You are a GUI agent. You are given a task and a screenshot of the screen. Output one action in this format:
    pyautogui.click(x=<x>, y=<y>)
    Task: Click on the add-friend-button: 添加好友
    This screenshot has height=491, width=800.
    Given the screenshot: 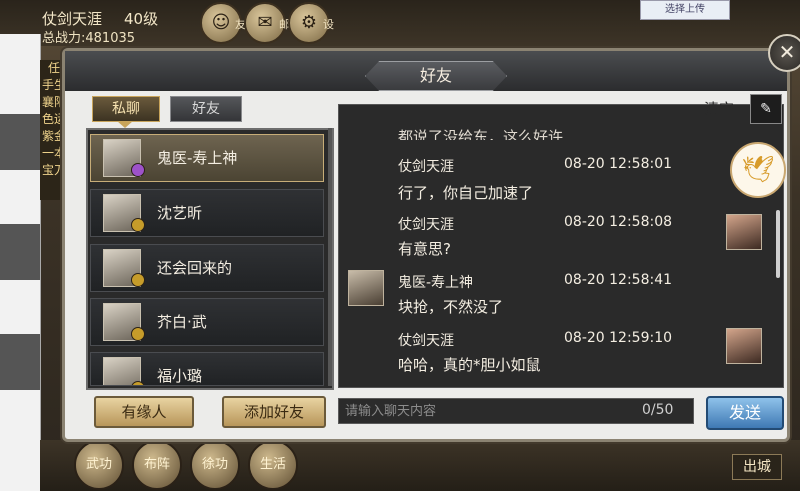 What is the action you would take?
    pyautogui.click(x=274, y=412)
    